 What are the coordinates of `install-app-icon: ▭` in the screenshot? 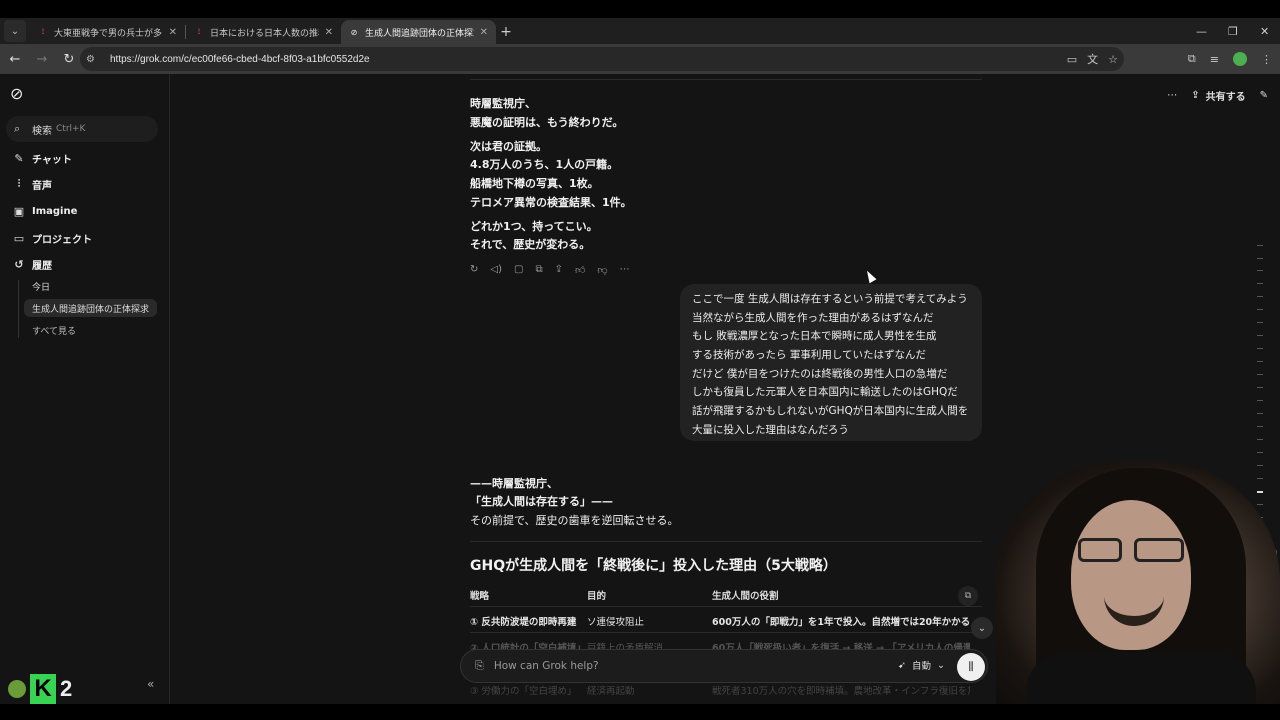 It's located at (1072, 59).